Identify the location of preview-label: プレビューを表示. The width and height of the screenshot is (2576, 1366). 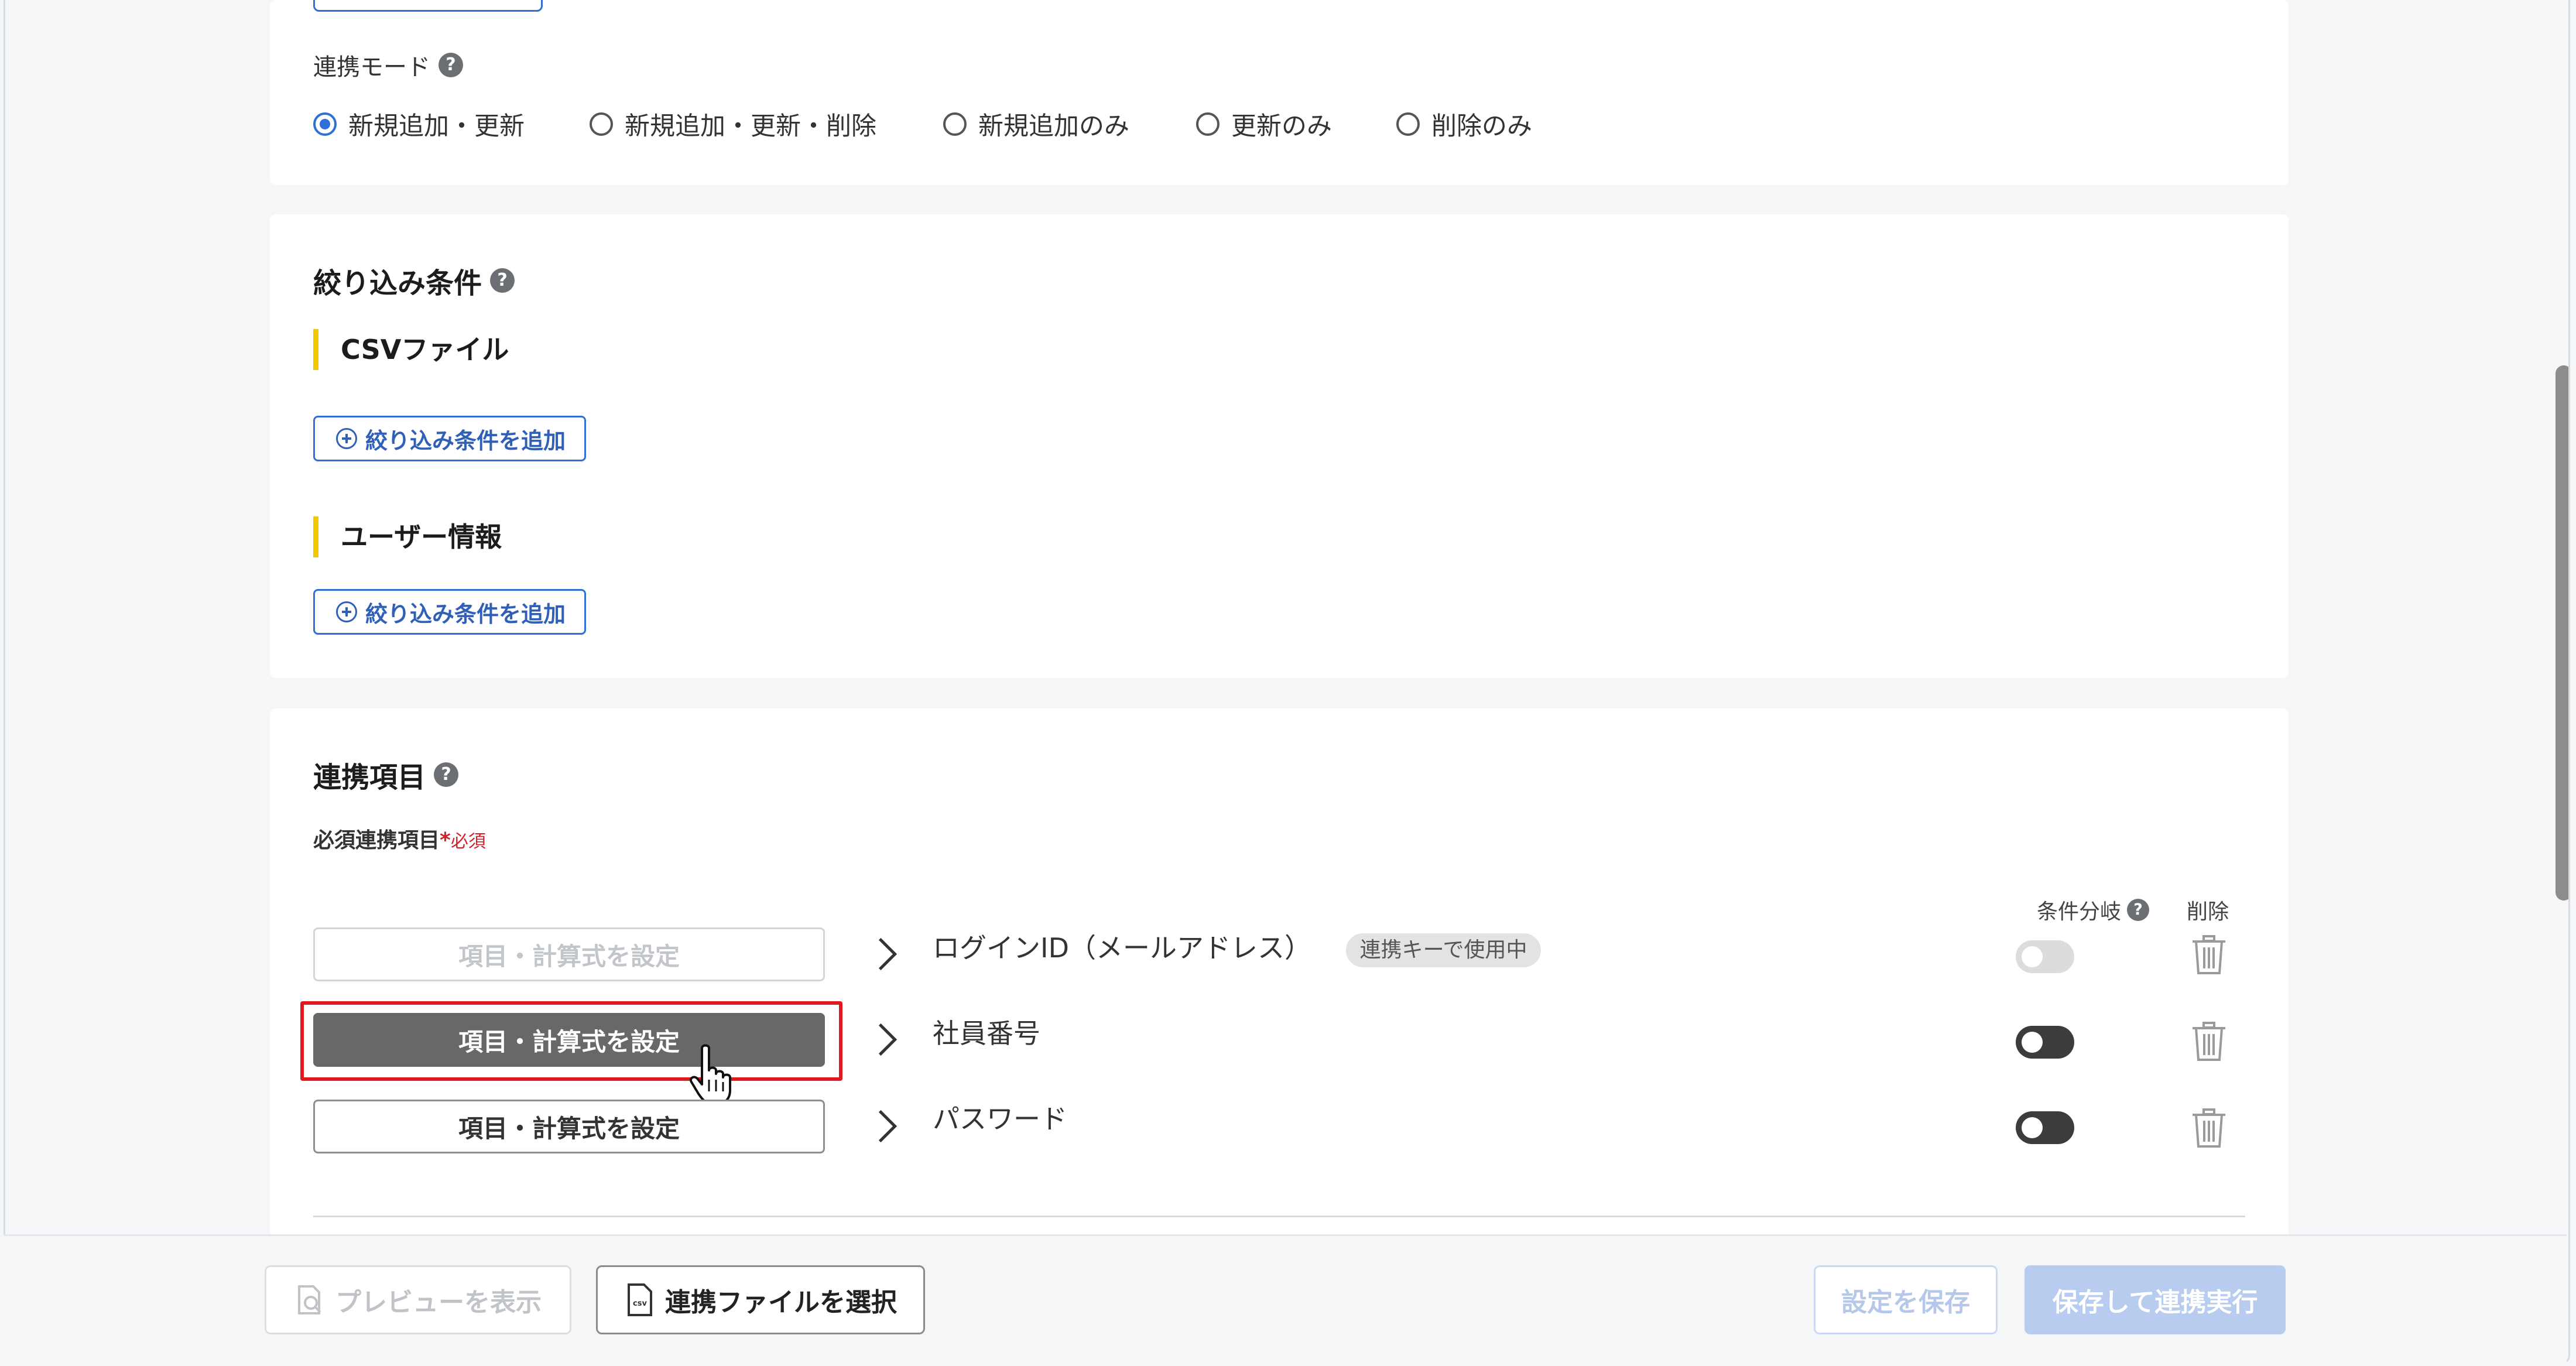
(438, 1302).